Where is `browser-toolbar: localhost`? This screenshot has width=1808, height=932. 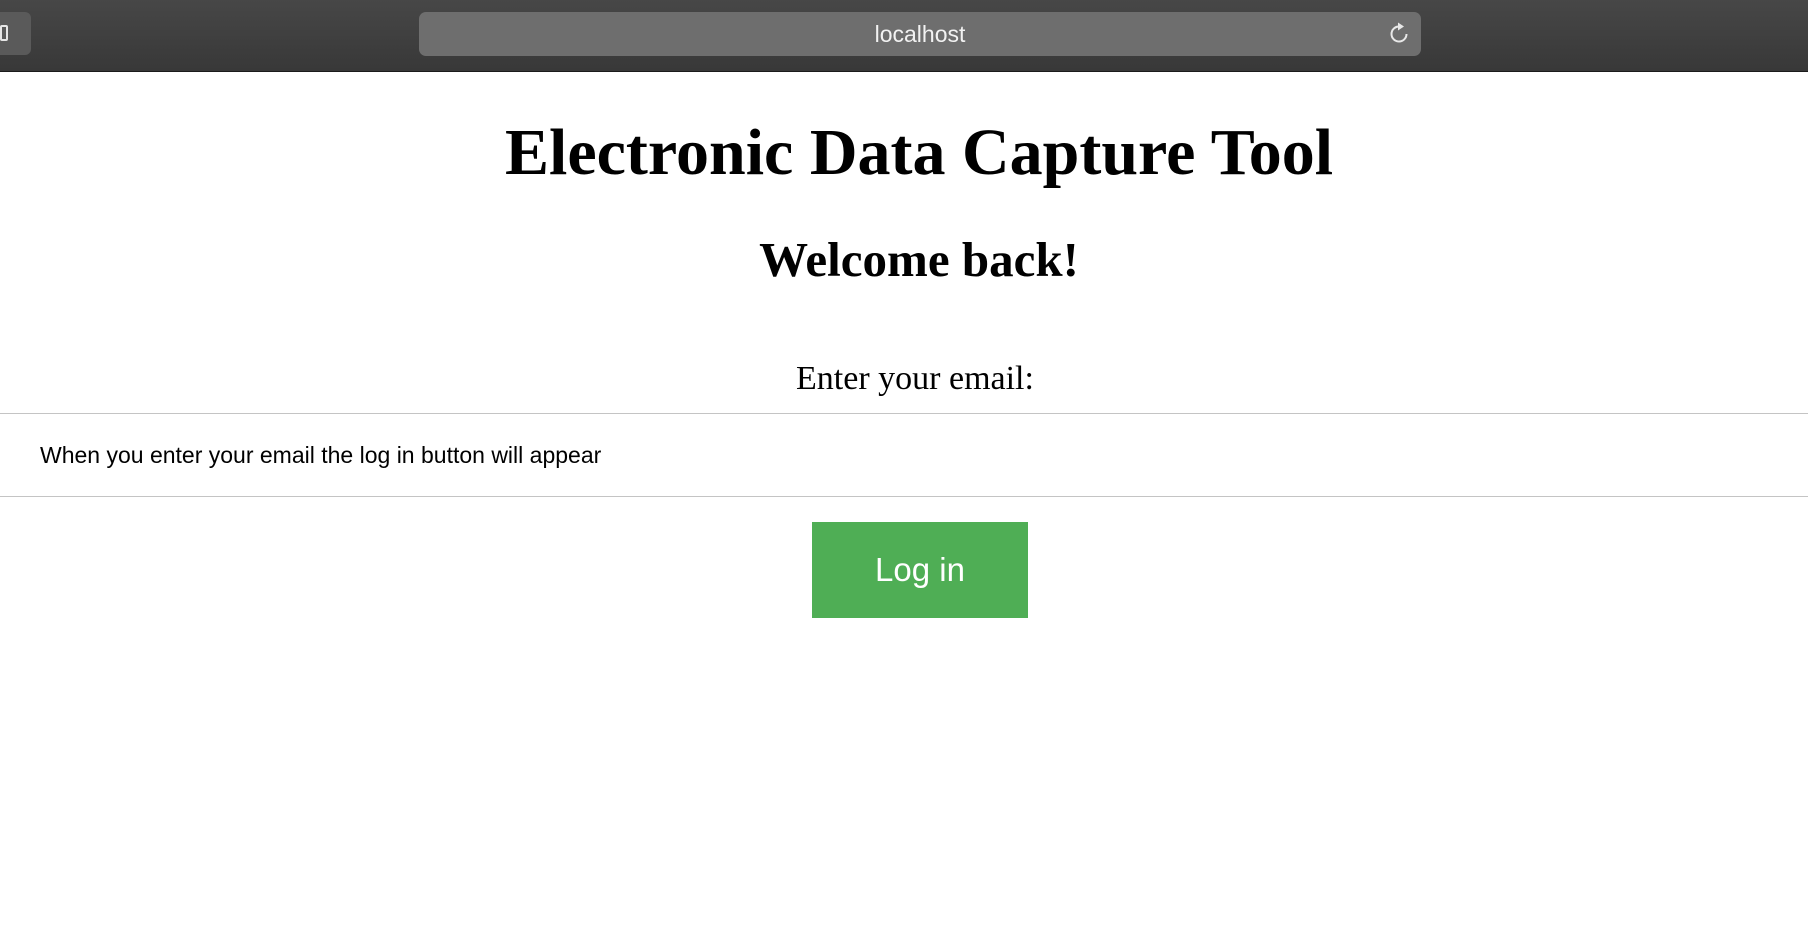
browser-toolbar: localhost is located at coordinates (904, 36).